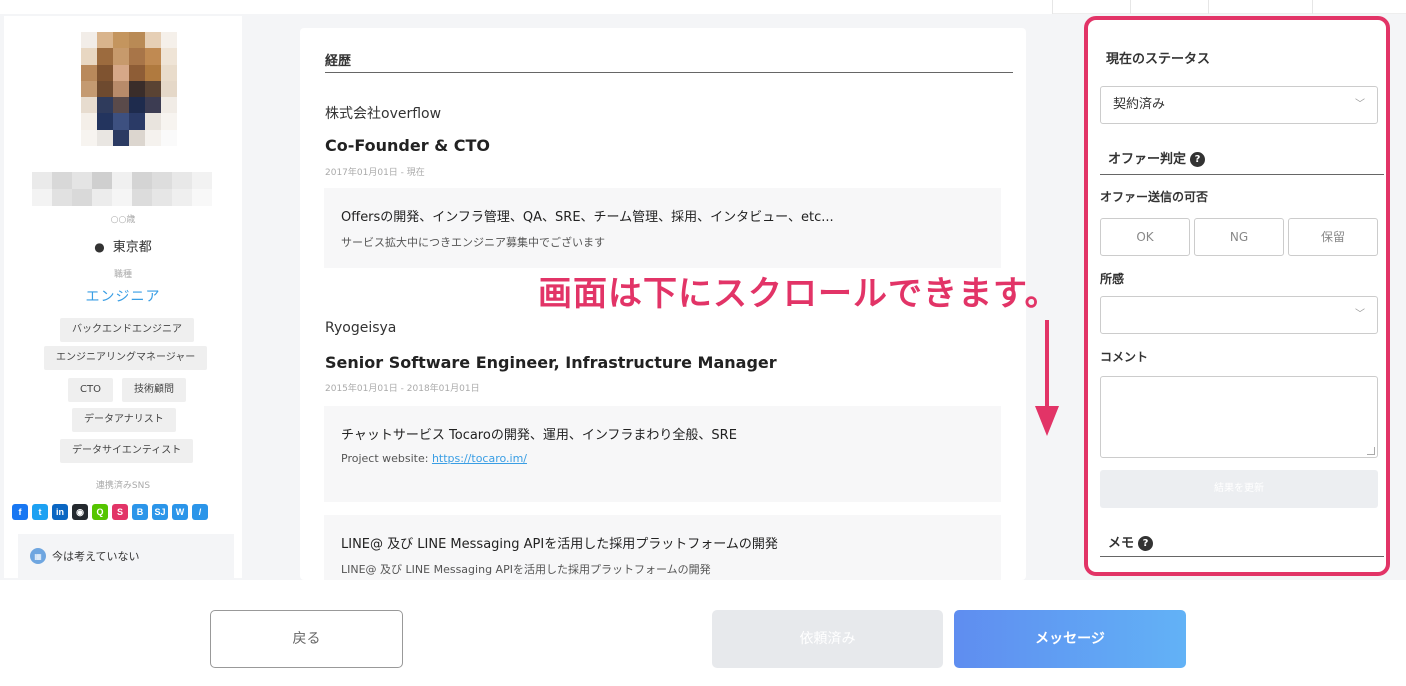  What do you see at coordinates (124, 420) in the screenshot?
I see `tag-analyst: データアナリスト` at bounding box center [124, 420].